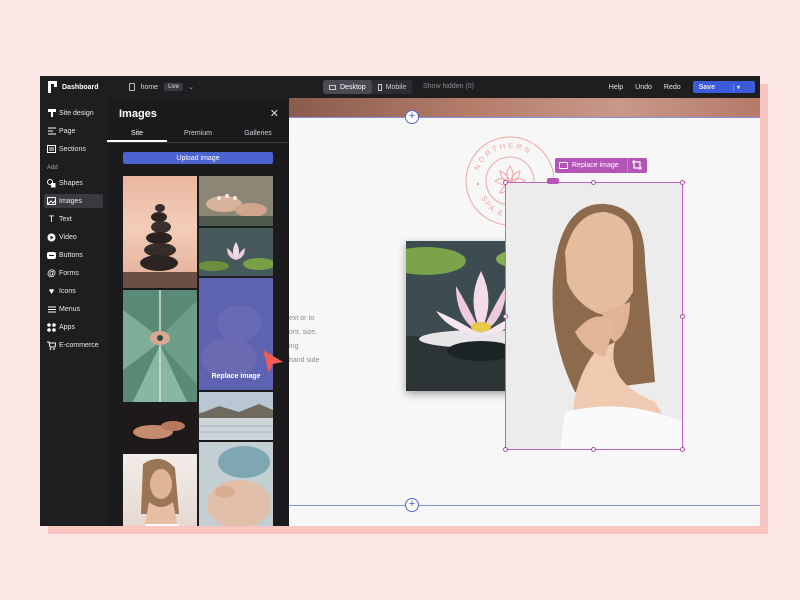 This screenshot has width=800, height=600. I want to click on save-label: Save, so click(706, 87).